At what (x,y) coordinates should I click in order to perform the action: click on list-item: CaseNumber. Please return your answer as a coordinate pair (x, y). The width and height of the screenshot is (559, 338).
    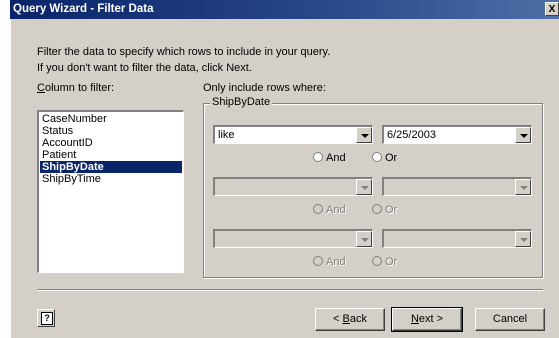
    Looking at the image, I should click on (111, 119).